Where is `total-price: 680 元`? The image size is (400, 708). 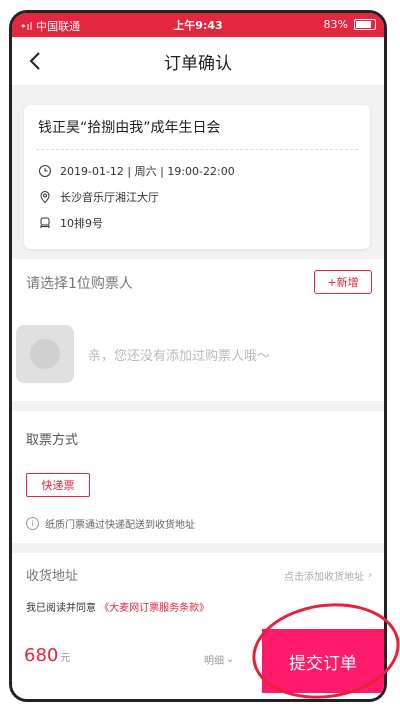 total-price: 680 元 is located at coordinates (47, 655).